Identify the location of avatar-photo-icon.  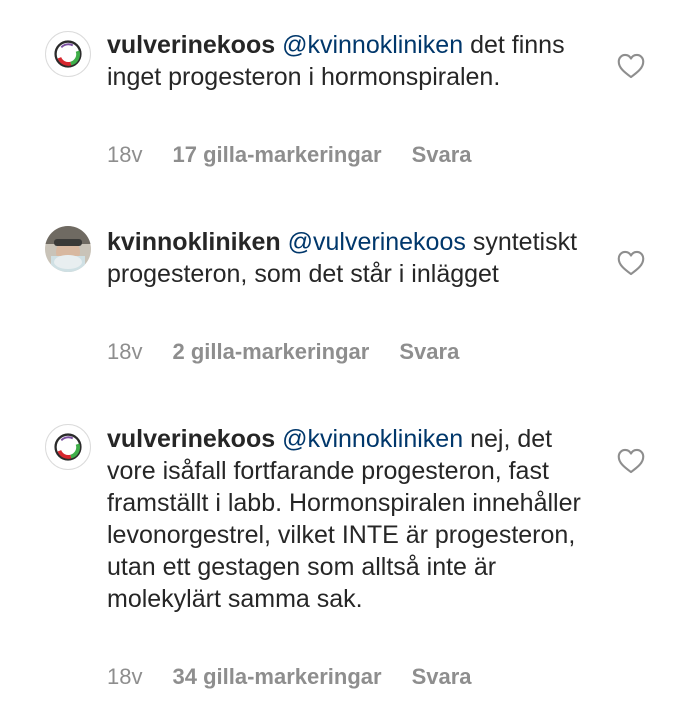
(68, 249).